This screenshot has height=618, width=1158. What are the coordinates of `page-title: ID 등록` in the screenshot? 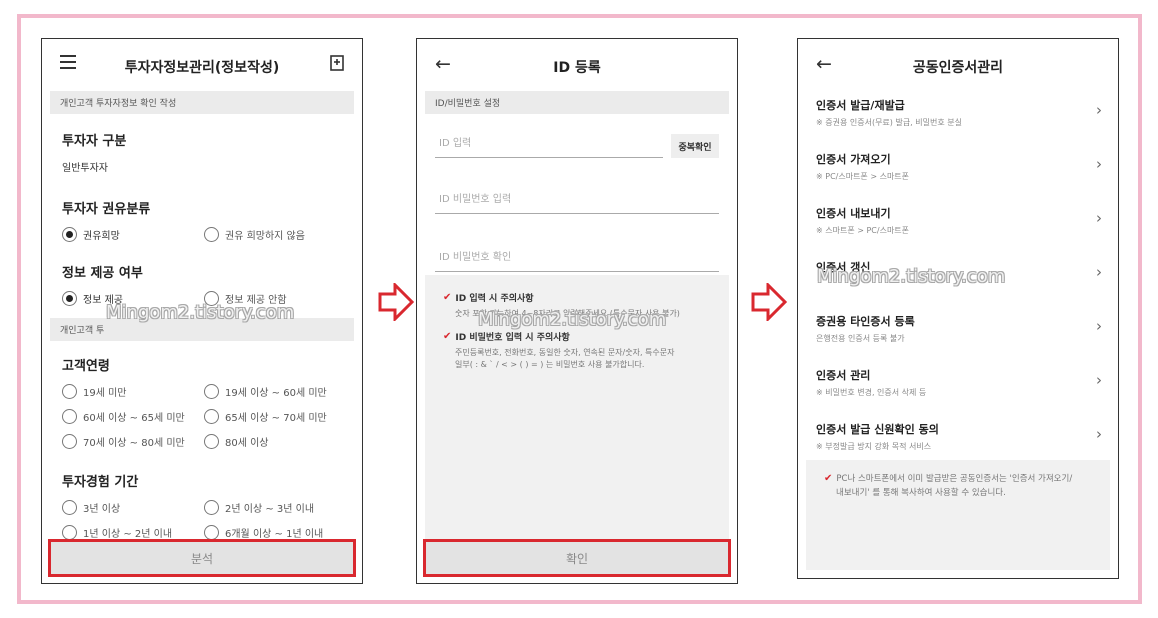 It's located at (577, 68).